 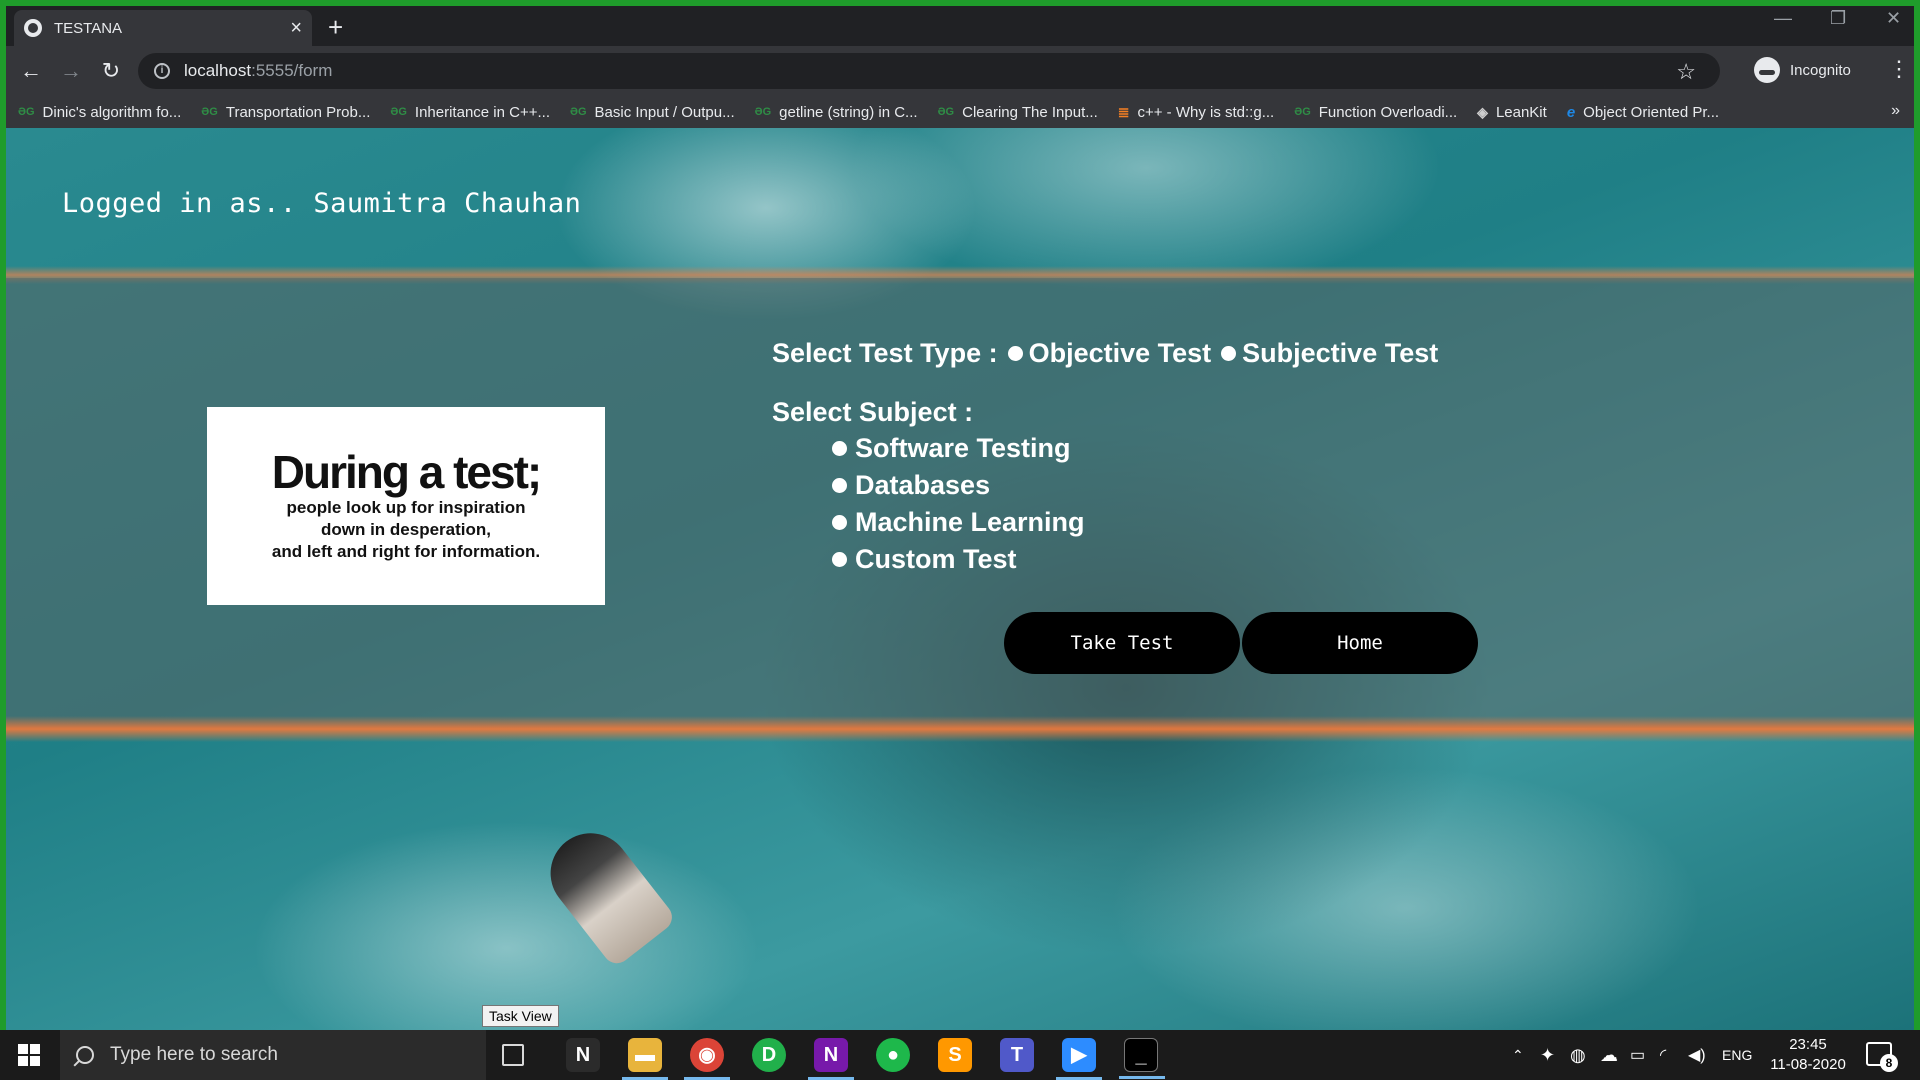 I want to click on option-subjective-test: Subjective Test, so click(x=1340, y=353).